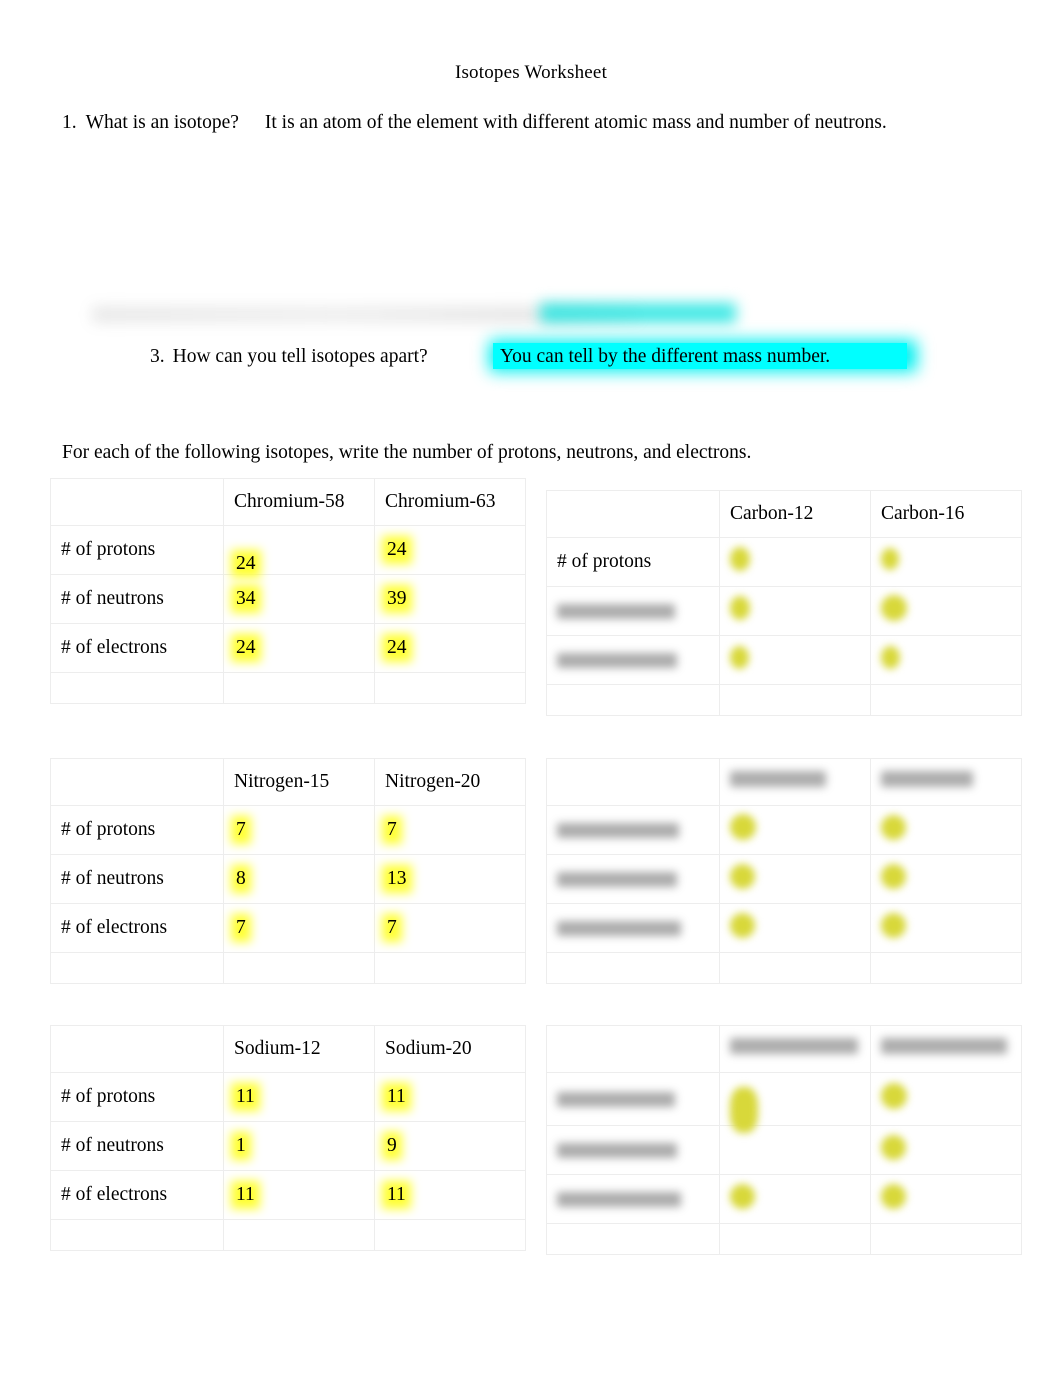  Describe the element at coordinates (450, 1146) in the screenshot. I see `cell-neutrons-col2: 9` at that location.